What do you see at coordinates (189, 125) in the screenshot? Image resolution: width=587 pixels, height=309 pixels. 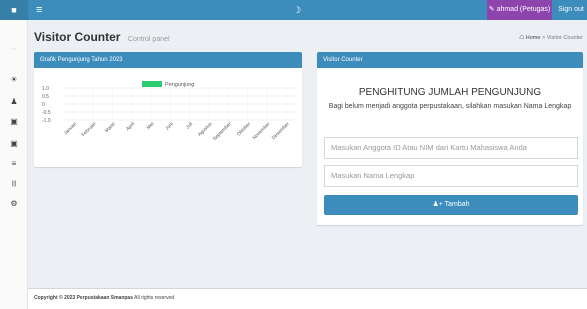 I see `x-tick-label: Juli` at bounding box center [189, 125].